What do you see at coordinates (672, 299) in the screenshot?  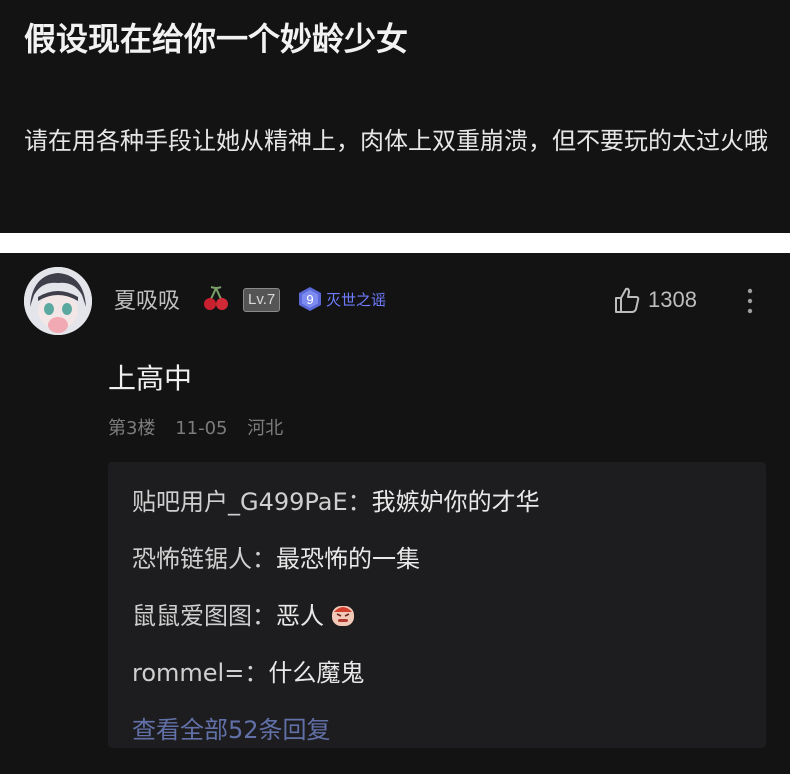 I see `like-count: 1308` at bounding box center [672, 299].